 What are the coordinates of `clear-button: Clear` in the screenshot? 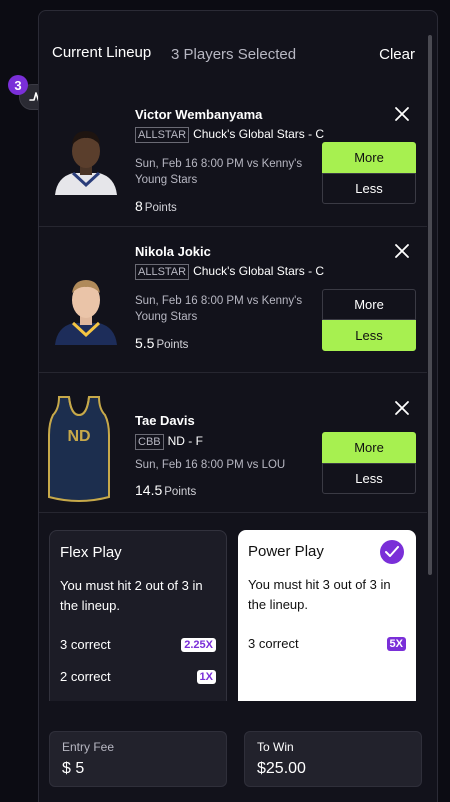 It's located at (397, 54).